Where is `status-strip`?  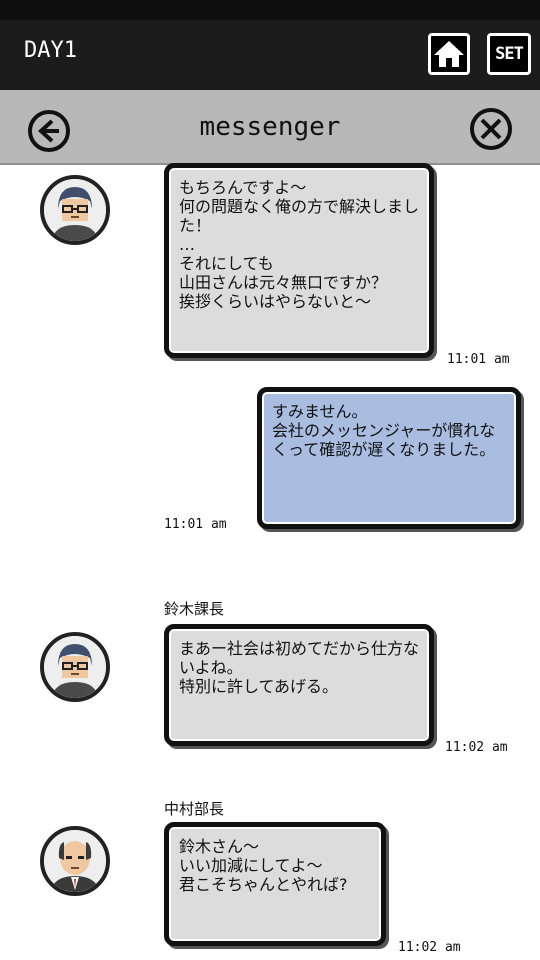 status-strip is located at coordinates (270, 10).